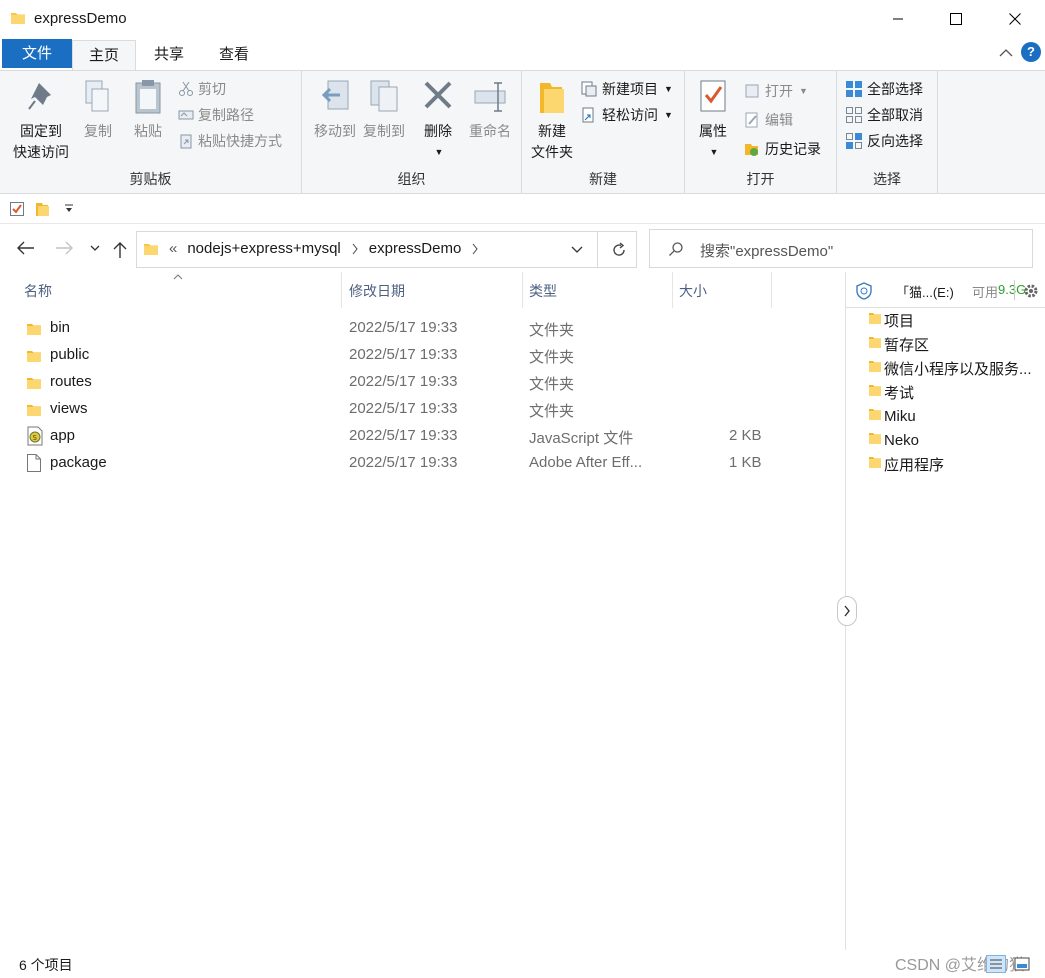 The width and height of the screenshot is (1045, 978). What do you see at coordinates (216, 115) in the screenshot?
I see `copy-path-button: 复制路径` at bounding box center [216, 115].